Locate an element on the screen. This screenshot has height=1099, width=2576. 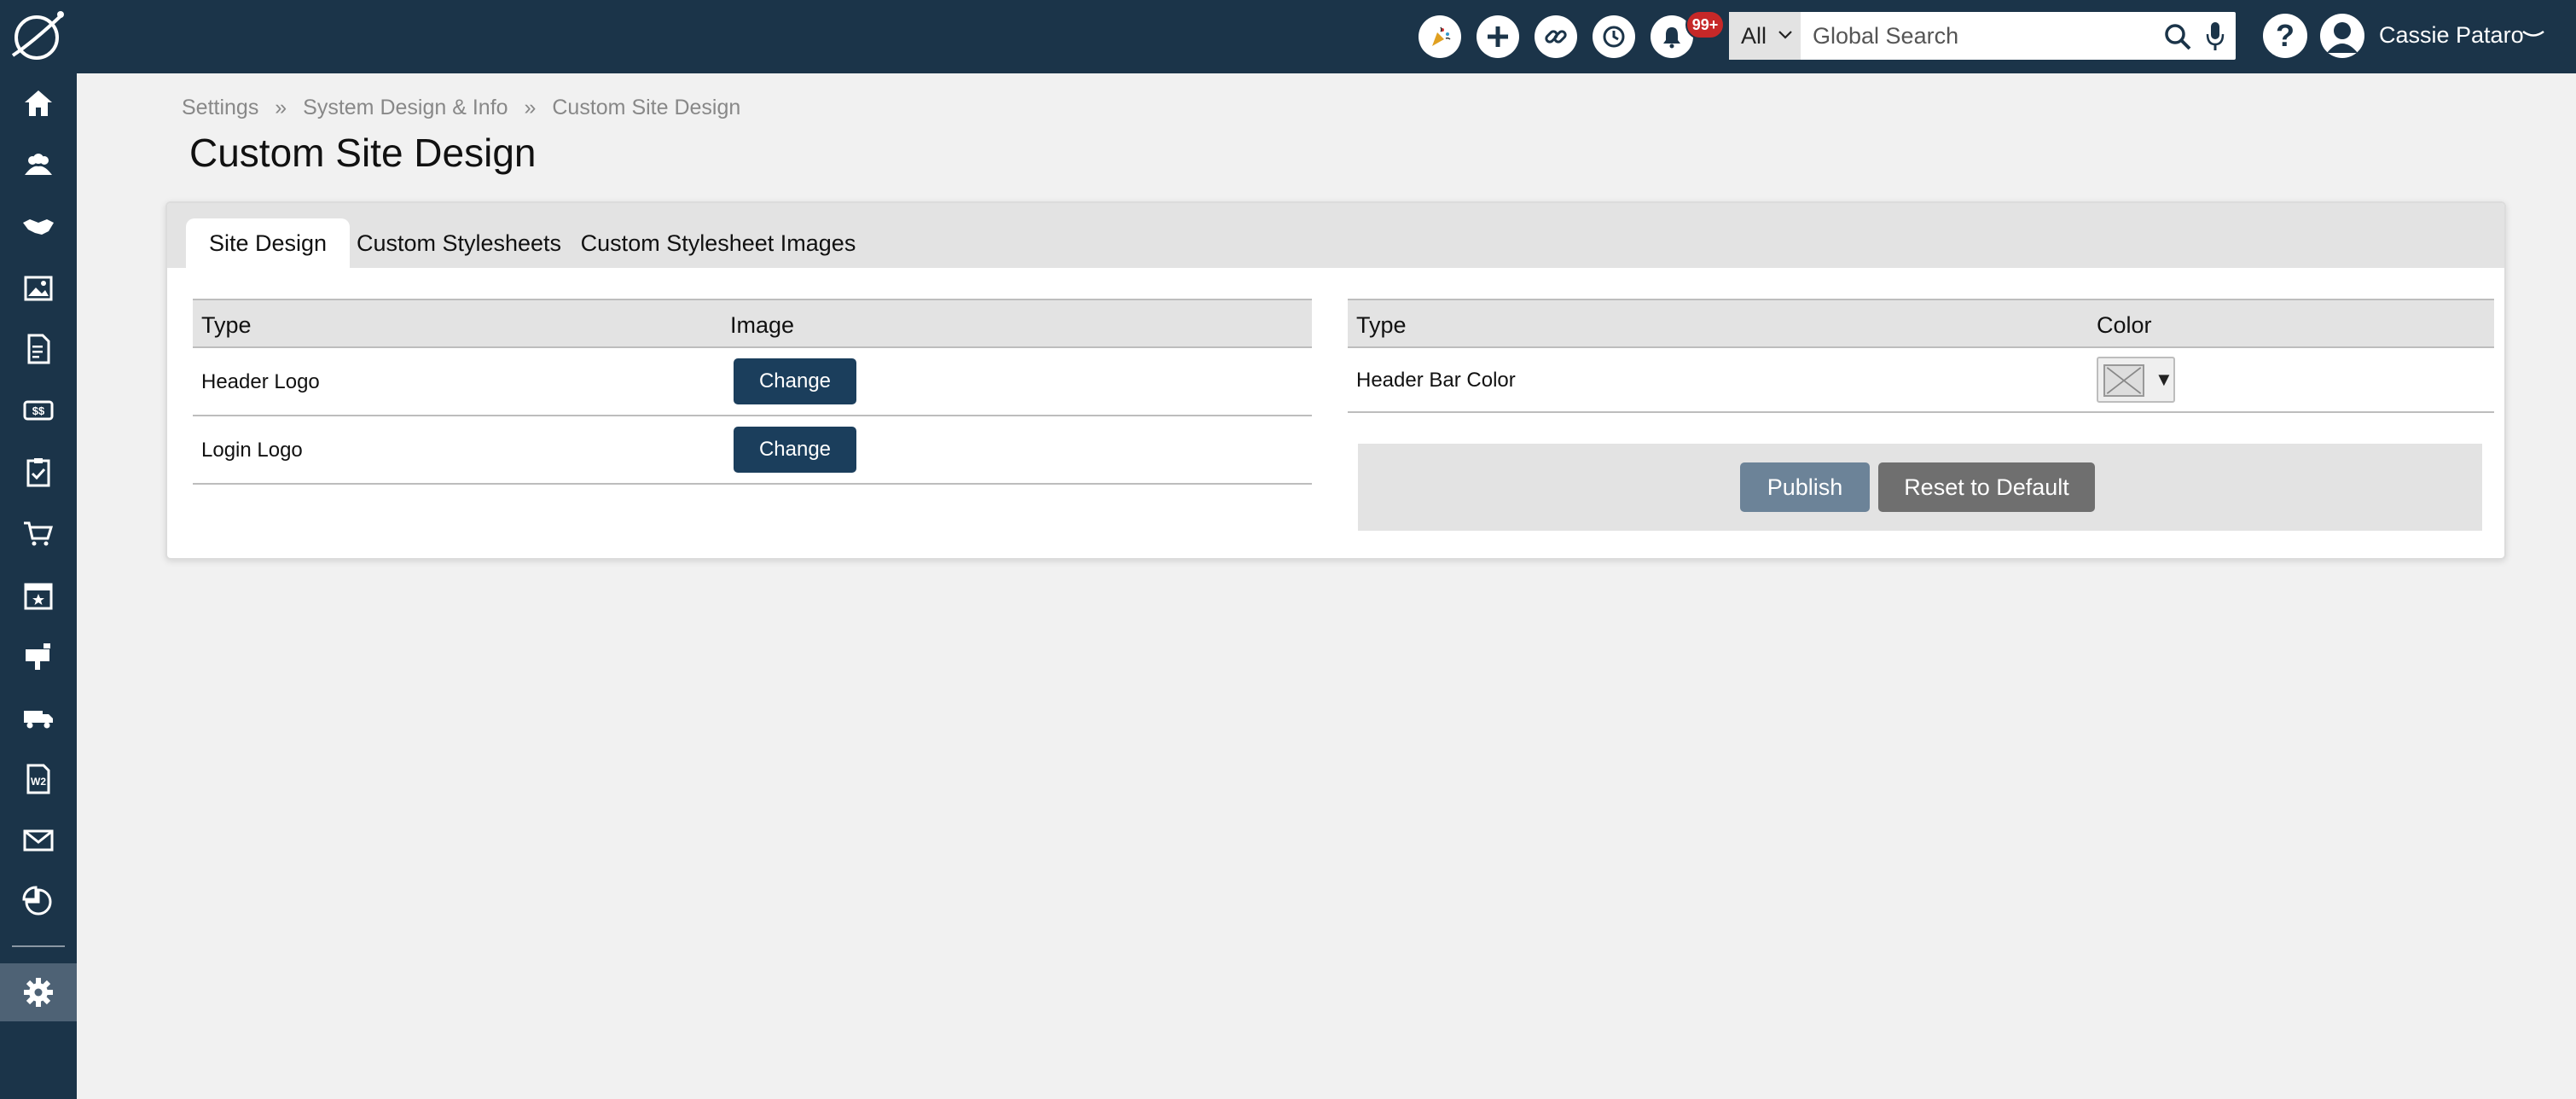
mailbox-icon is located at coordinates (38, 656).